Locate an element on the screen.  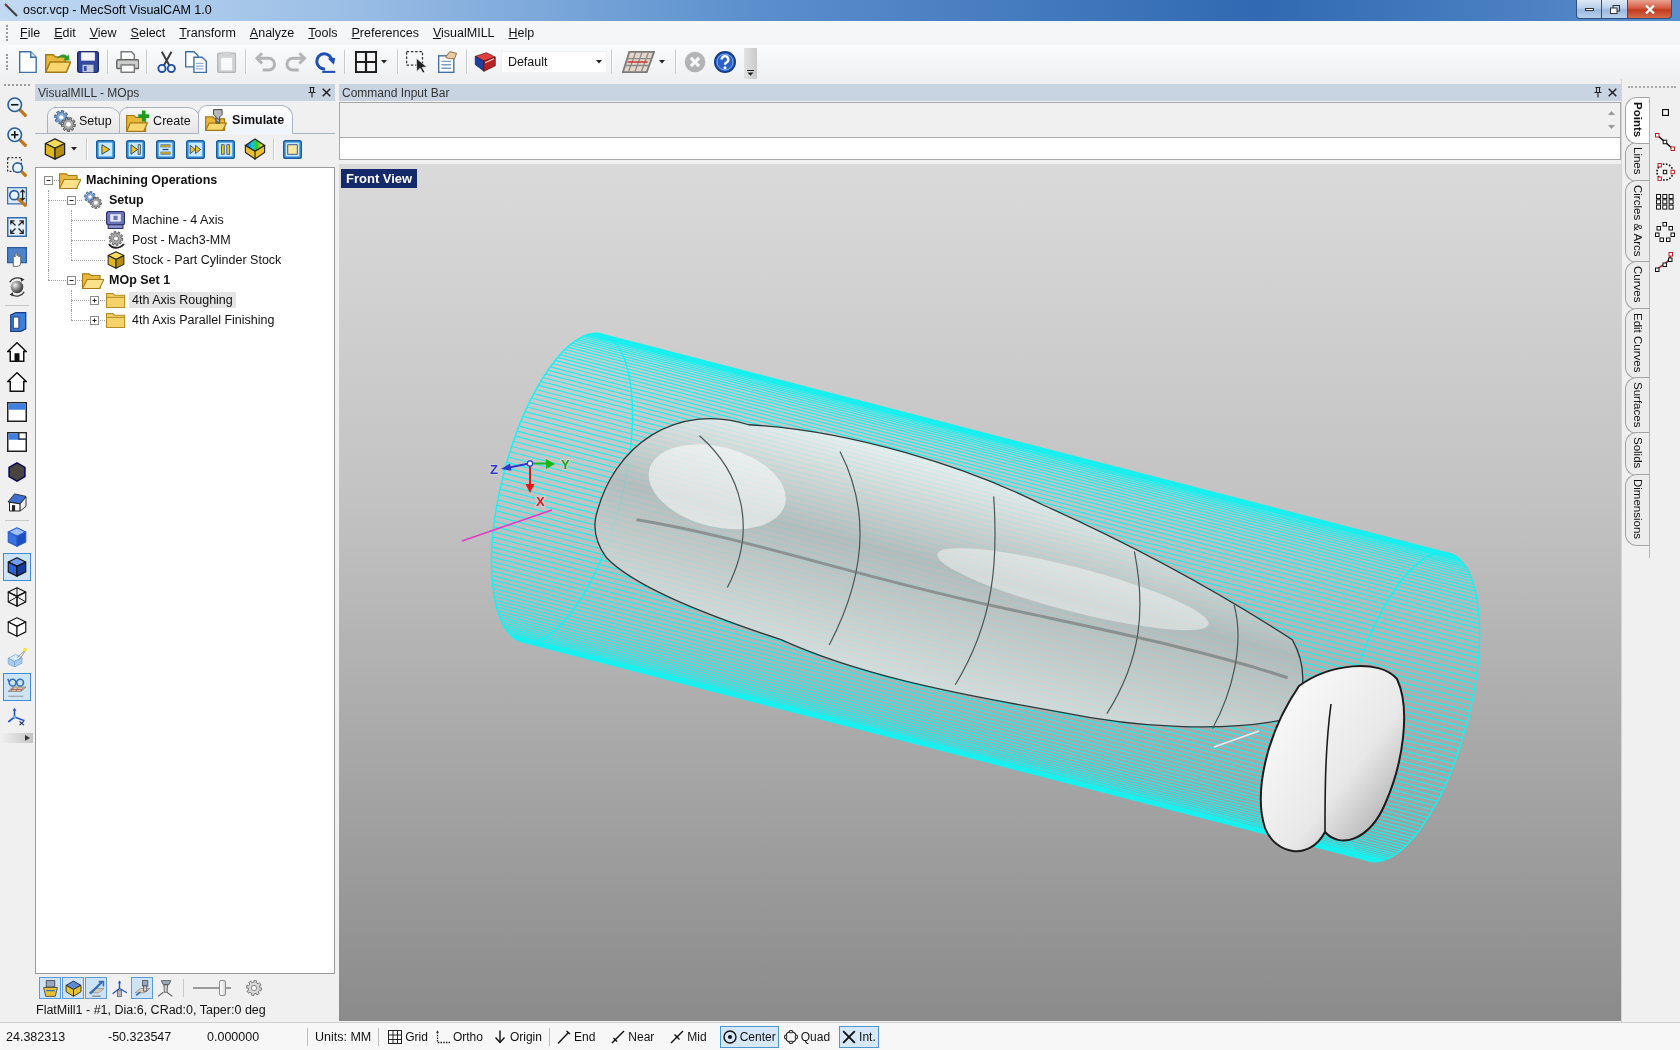
snap-button: Grid is located at coordinates (408, 1036).